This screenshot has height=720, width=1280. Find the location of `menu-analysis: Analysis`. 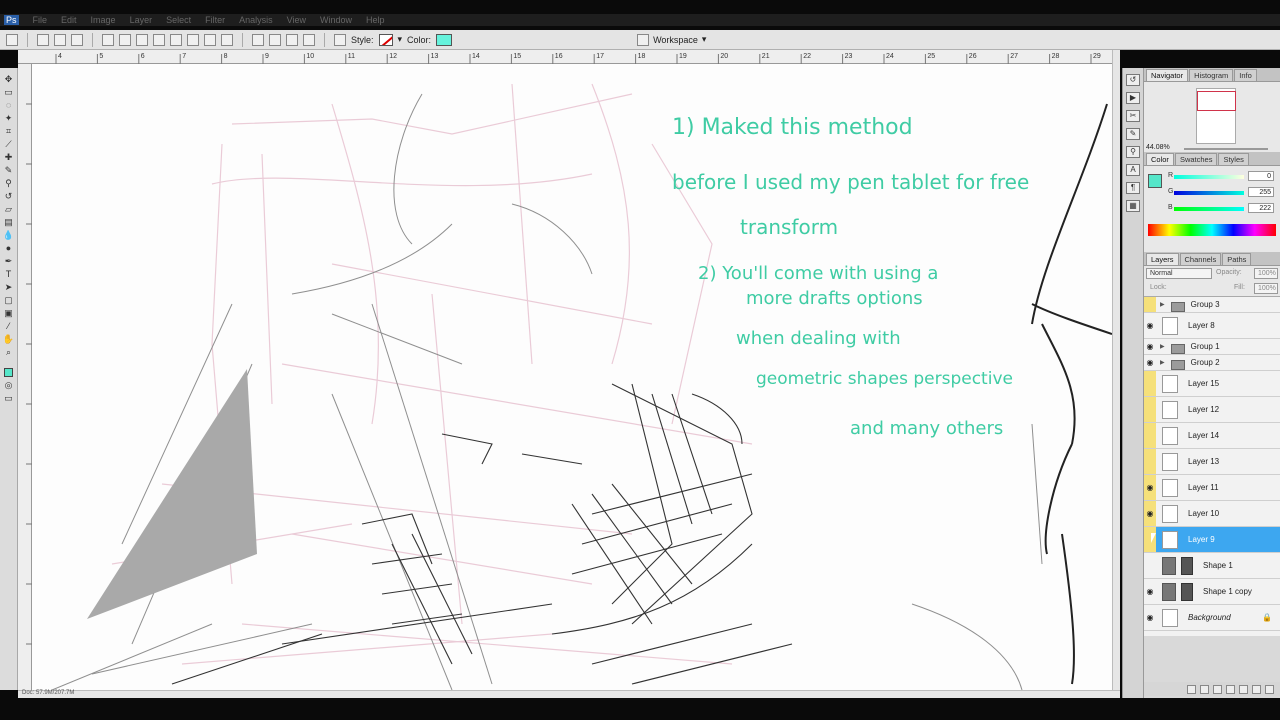

menu-analysis: Analysis is located at coordinates (256, 20).